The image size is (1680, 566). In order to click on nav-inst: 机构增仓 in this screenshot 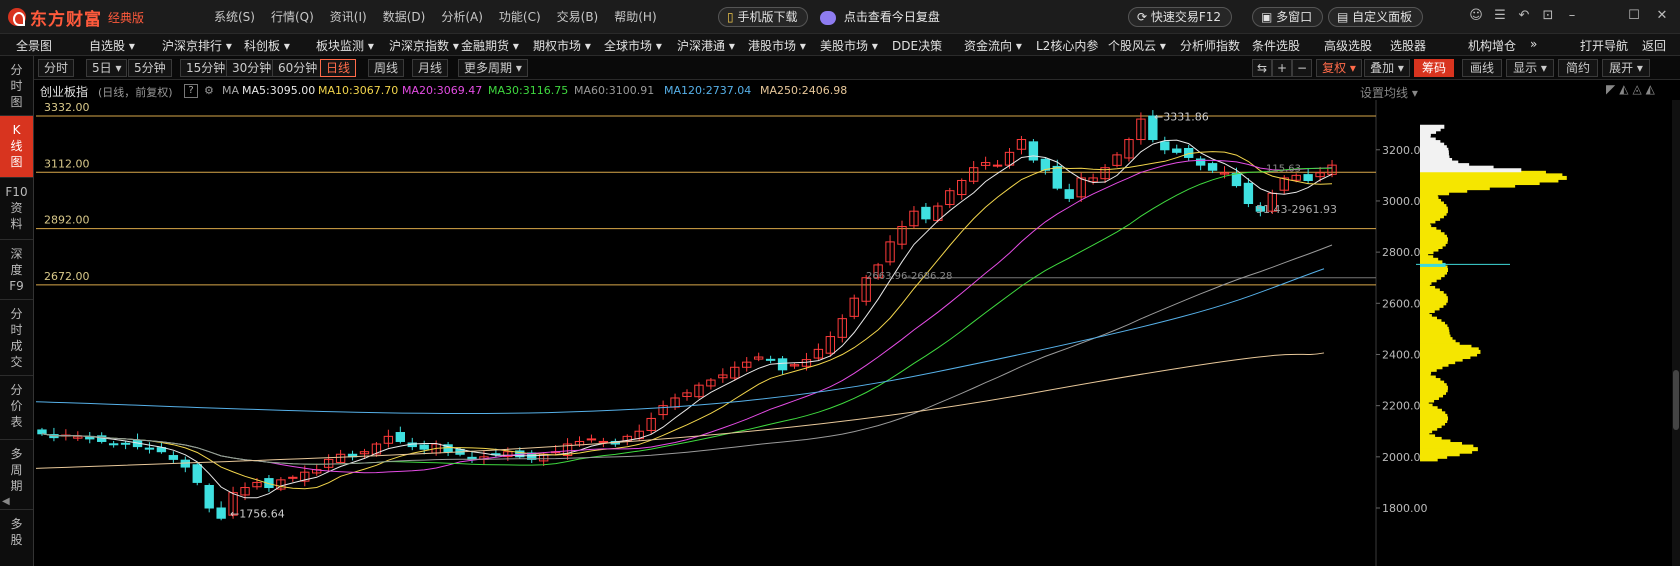, I will do `click(1492, 45)`.